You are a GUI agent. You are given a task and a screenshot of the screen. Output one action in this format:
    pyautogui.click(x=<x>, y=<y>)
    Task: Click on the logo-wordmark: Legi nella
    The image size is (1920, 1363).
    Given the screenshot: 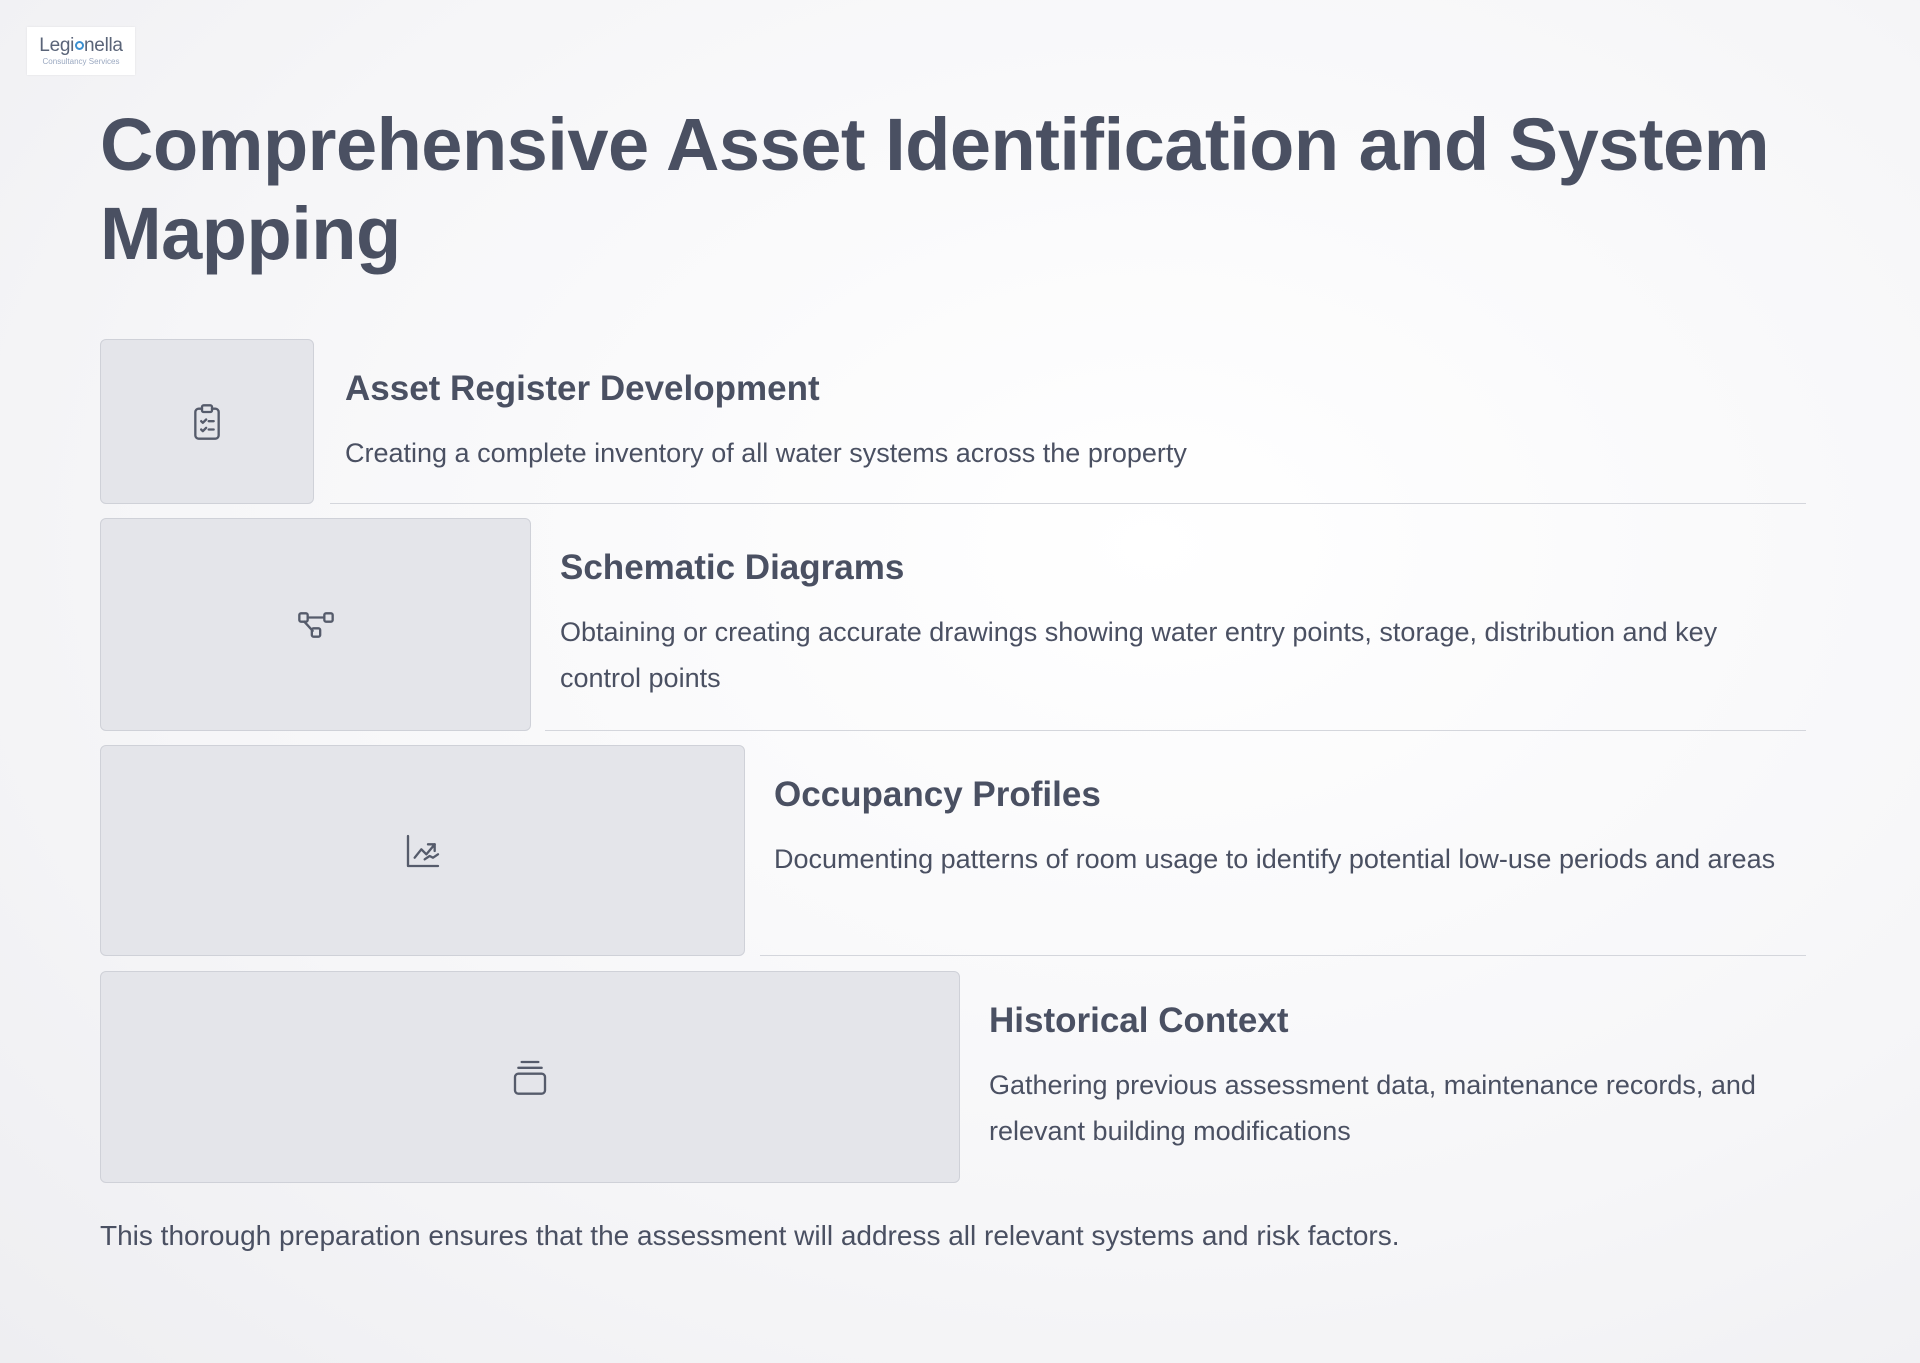 What is the action you would take?
    pyautogui.click(x=81, y=45)
    